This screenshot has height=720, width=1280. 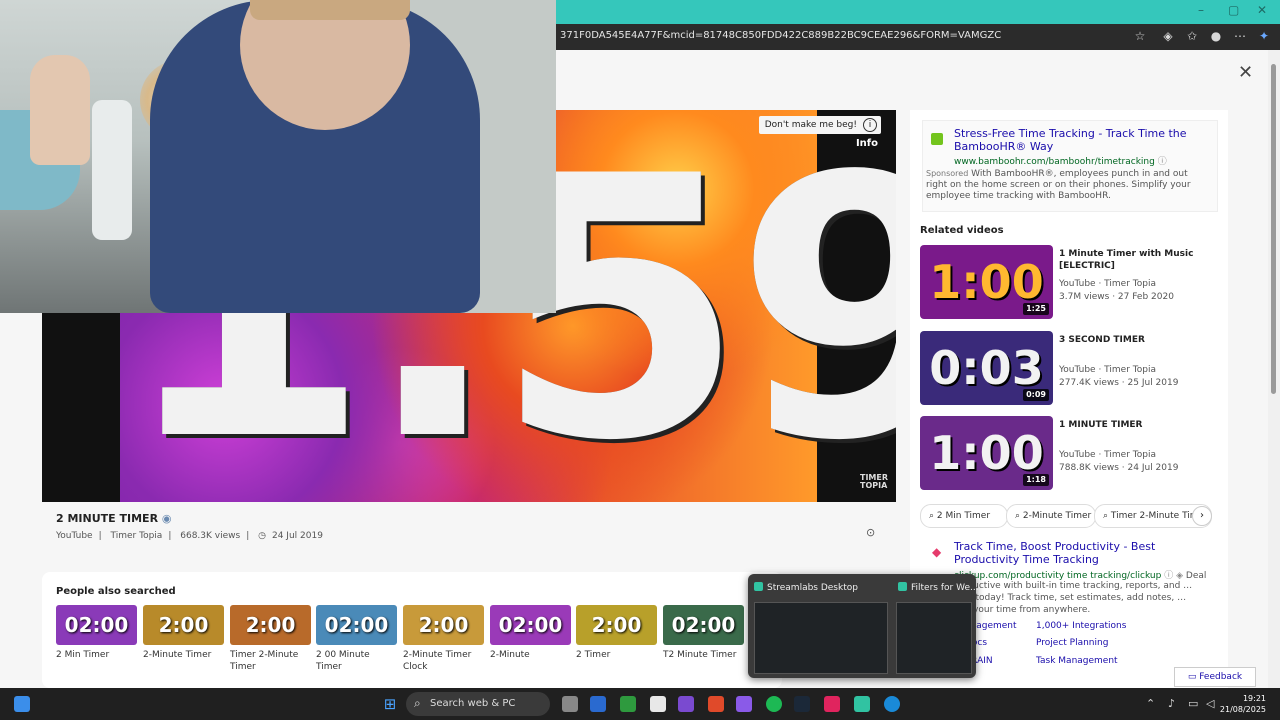 I want to click on people-also-searched-title: People also searched, so click(x=116, y=591).